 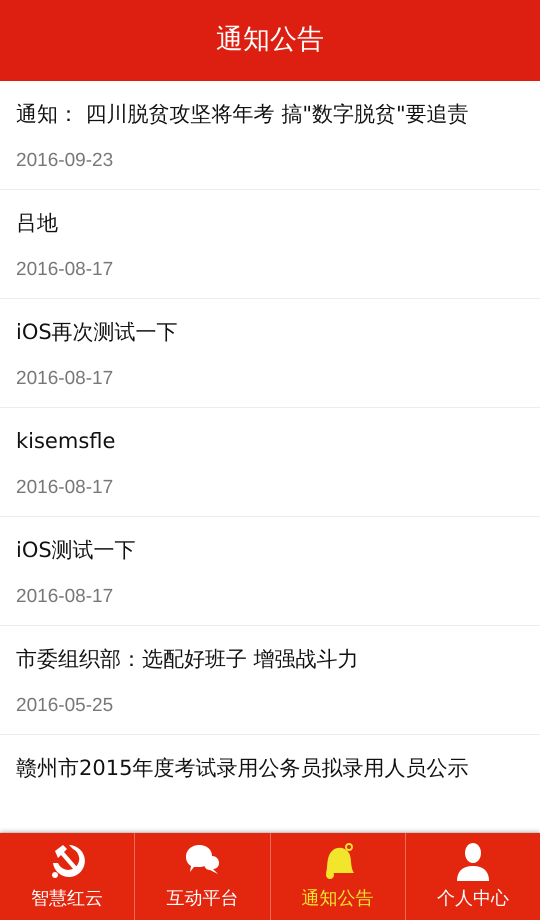 I want to click on notice-title: 赣州市2015年度考试录用公务员拟录用人员公示, so click(x=243, y=768).